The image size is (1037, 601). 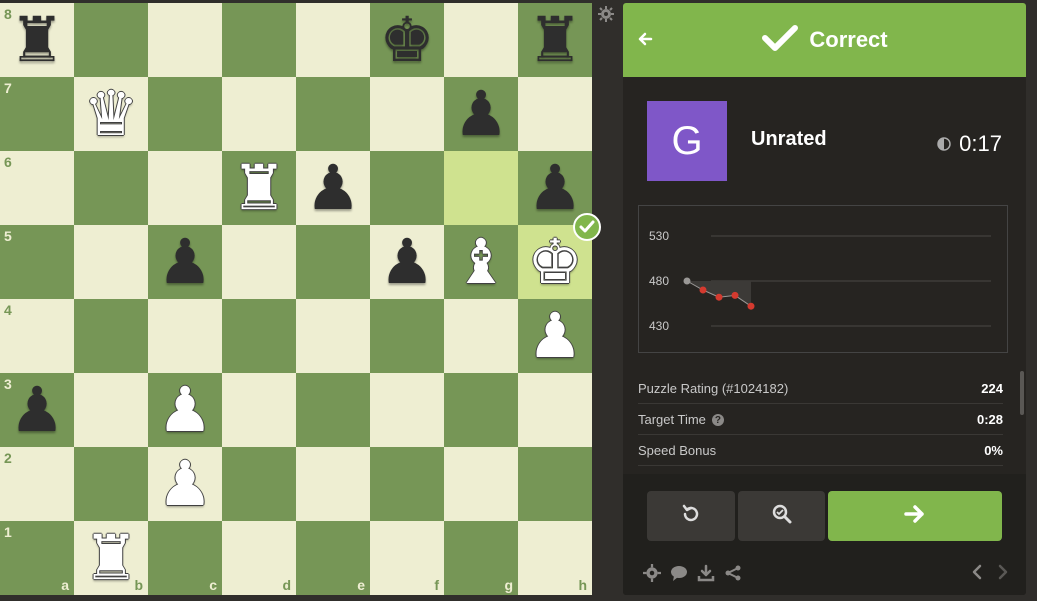 What do you see at coordinates (333, 40) in the screenshot?
I see `square-e8` at bounding box center [333, 40].